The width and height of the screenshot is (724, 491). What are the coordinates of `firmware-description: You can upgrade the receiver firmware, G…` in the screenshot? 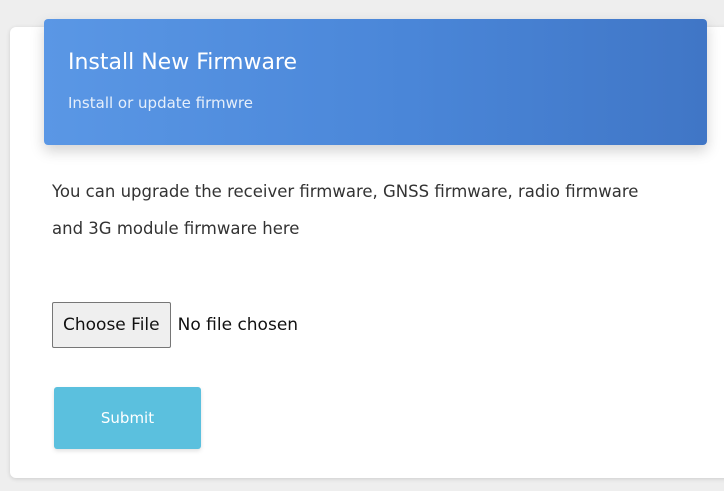 It's located at (345, 210).